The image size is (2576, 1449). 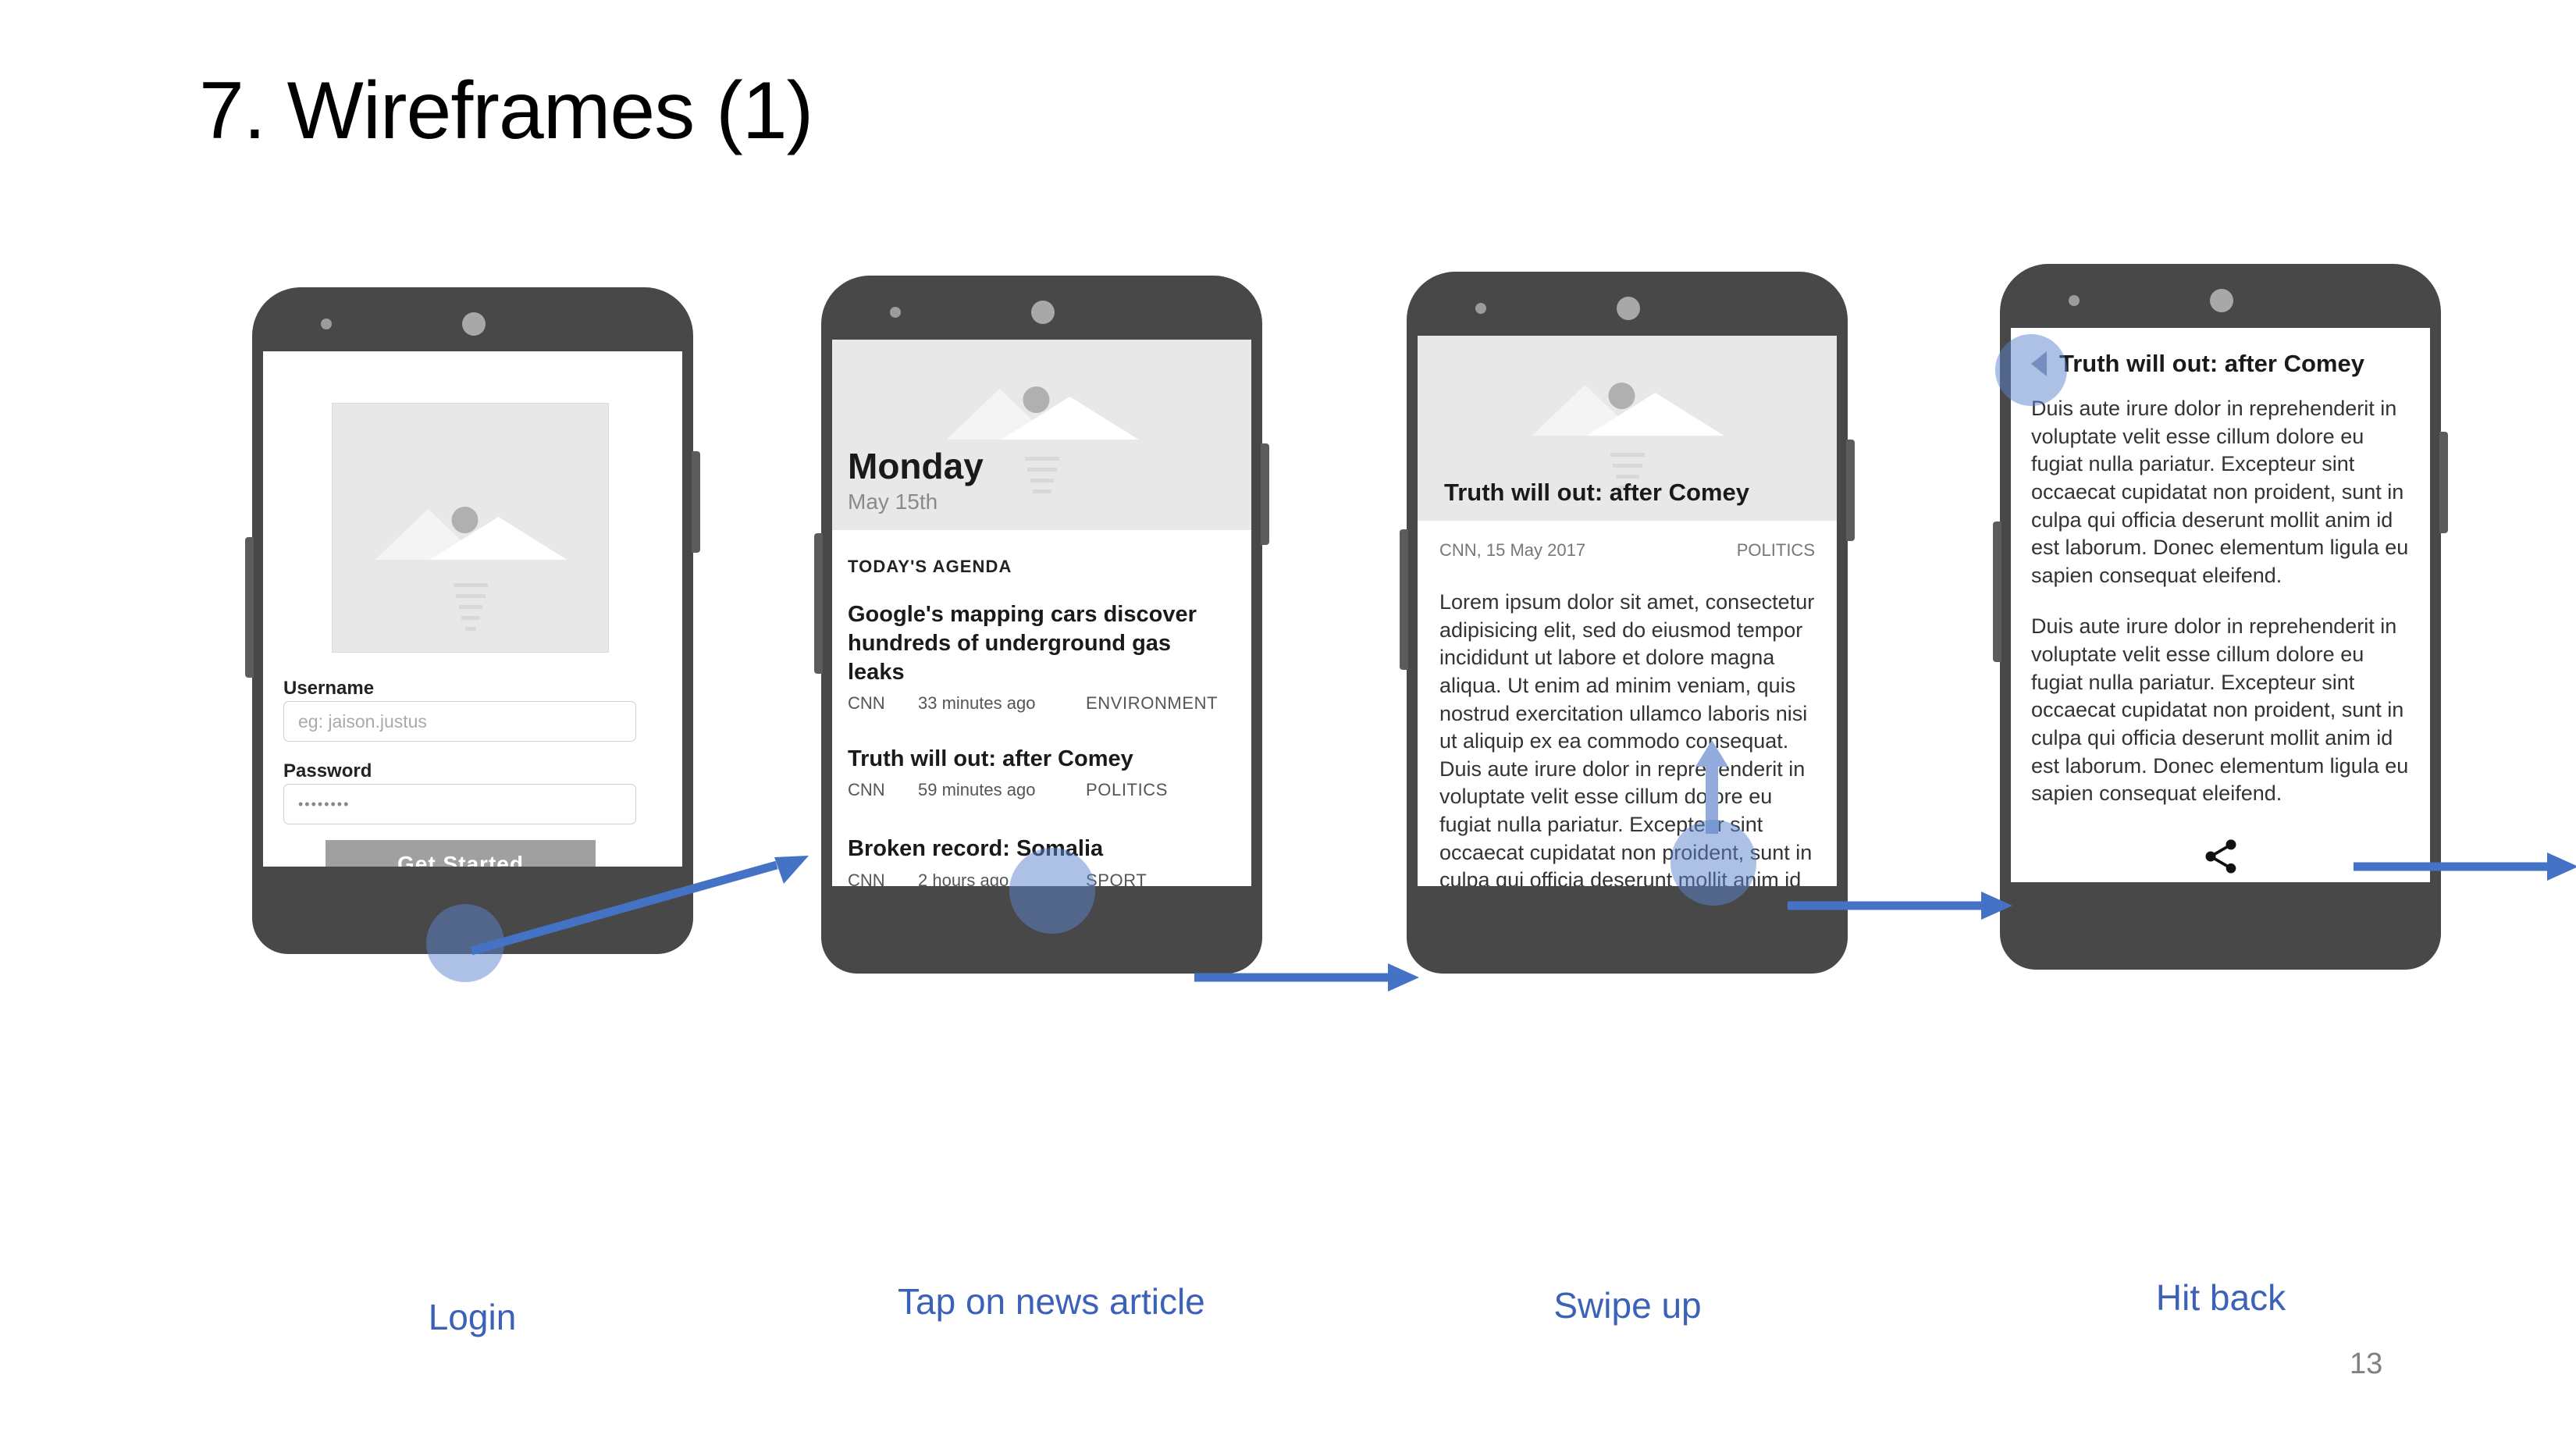 What do you see at coordinates (977, 703) in the screenshot?
I see `news-item-time: 33 minutes ago` at bounding box center [977, 703].